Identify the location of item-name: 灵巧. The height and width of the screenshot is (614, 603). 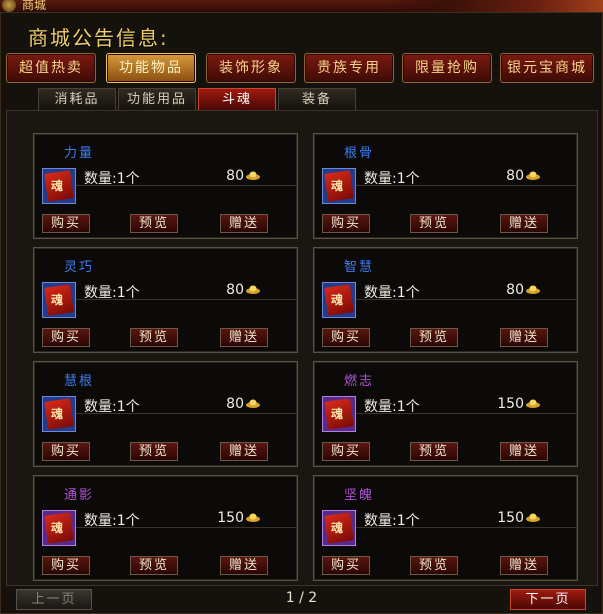
(79, 267).